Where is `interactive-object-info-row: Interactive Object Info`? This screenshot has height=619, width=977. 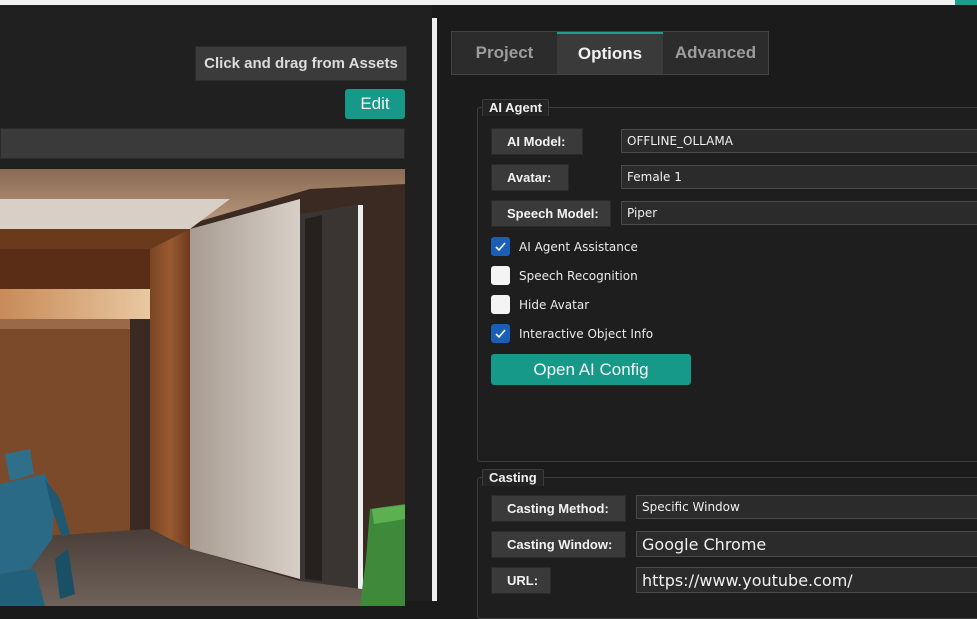
interactive-object-info-row: Interactive Object Info is located at coordinates (572, 333).